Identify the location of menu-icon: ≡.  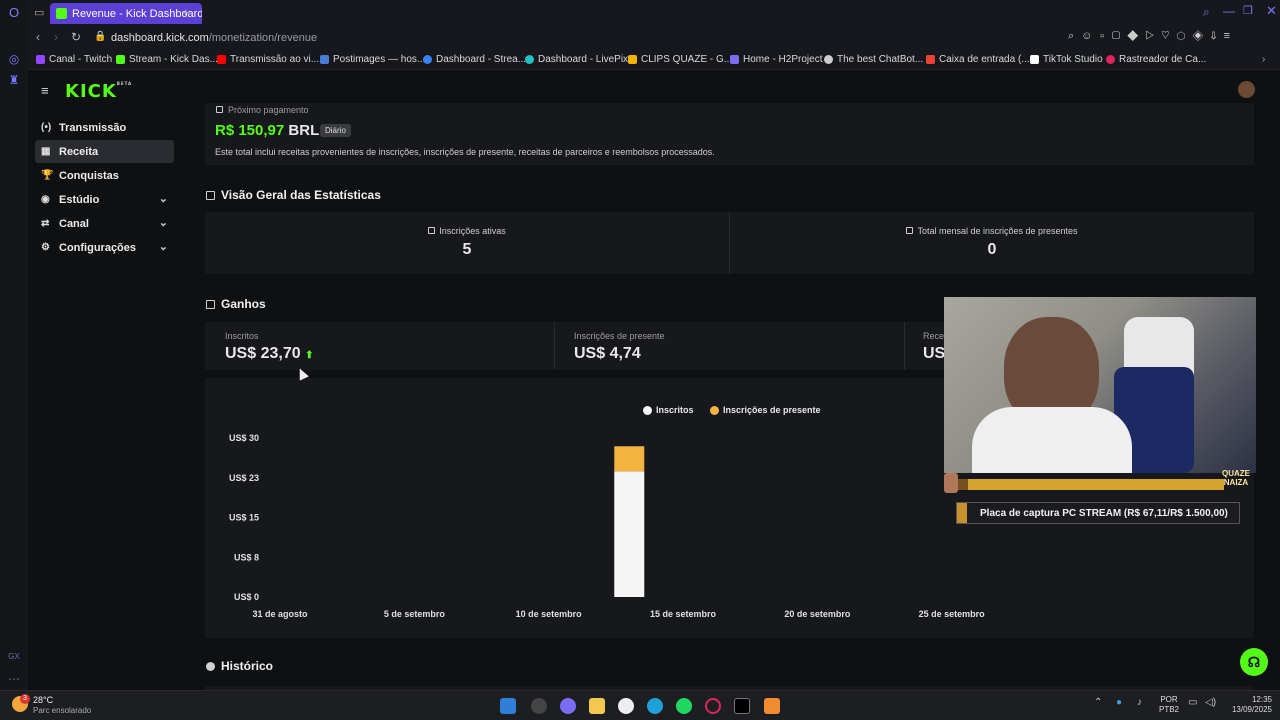
(45, 90).